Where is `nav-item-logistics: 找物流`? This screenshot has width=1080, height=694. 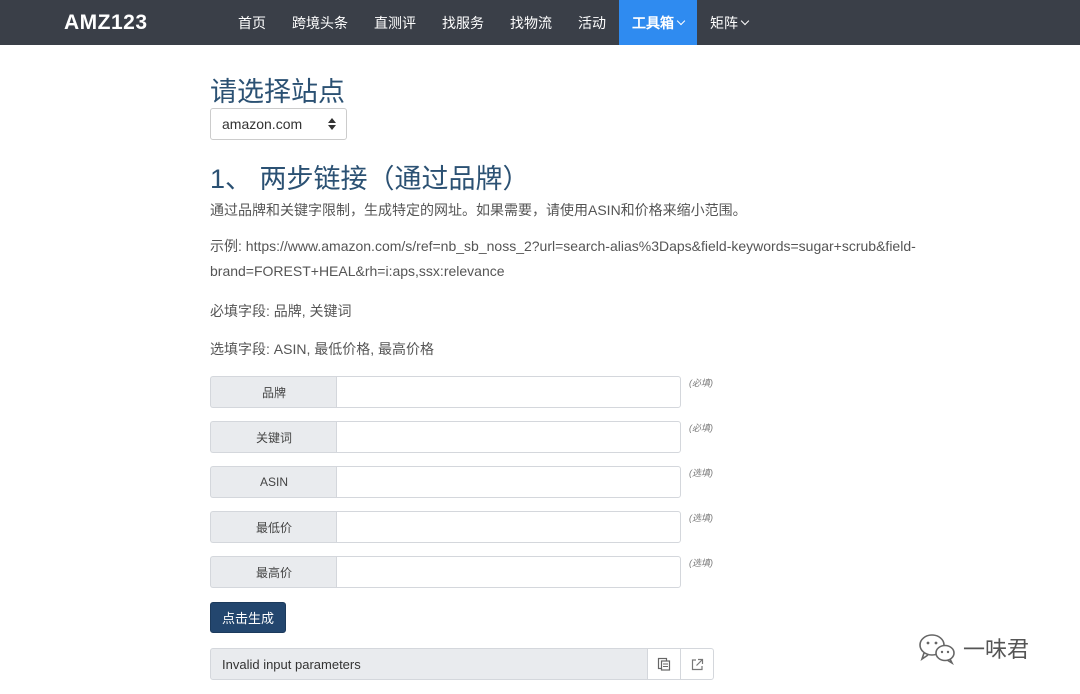 nav-item-logistics: 找物流 is located at coordinates (531, 22).